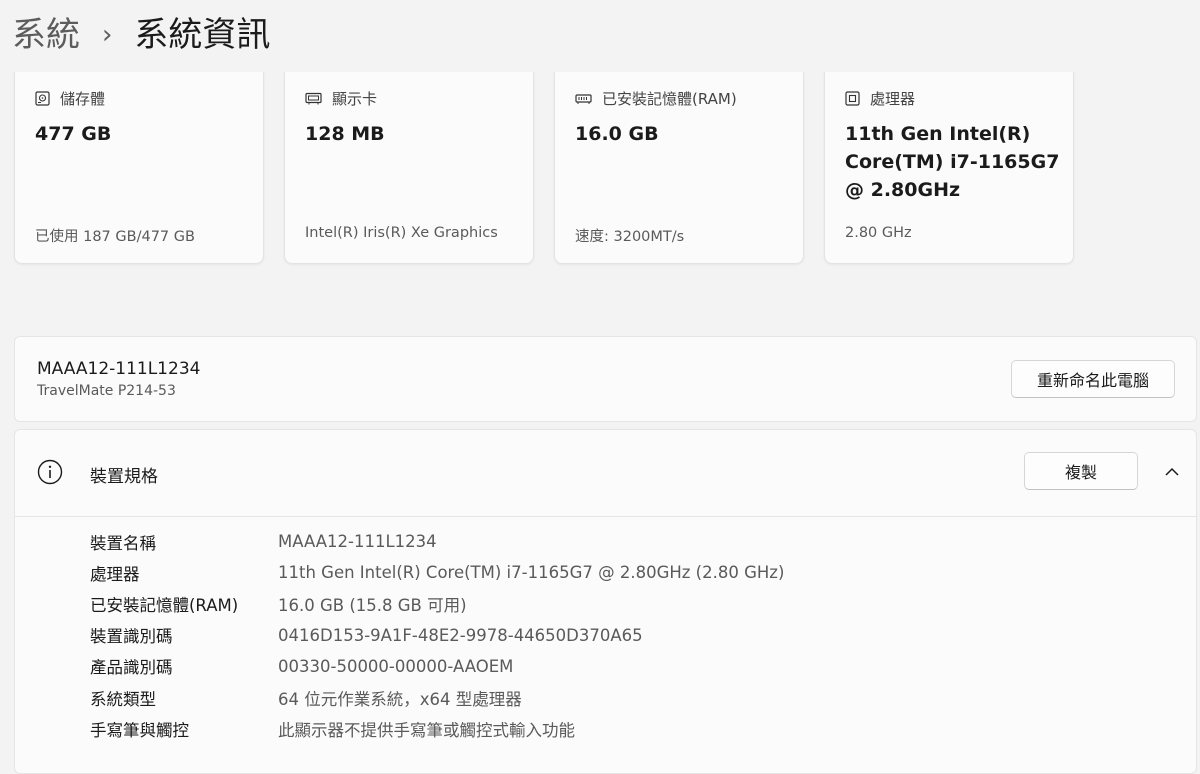 Image resolution: width=1200 pixels, height=774 pixels. I want to click on spec-key: 手寫筆與觸控, so click(139, 730).